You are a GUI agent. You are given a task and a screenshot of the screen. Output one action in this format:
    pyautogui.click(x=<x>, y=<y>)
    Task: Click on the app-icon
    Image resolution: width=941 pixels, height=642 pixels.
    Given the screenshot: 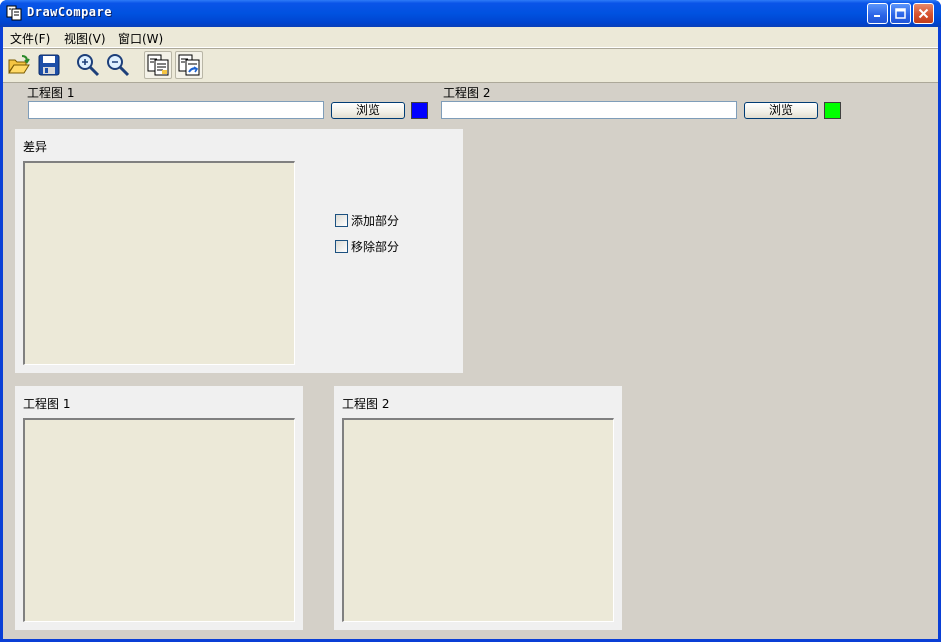 What is the action you would take?
    pyautogui.click(x=14, y=13)
    